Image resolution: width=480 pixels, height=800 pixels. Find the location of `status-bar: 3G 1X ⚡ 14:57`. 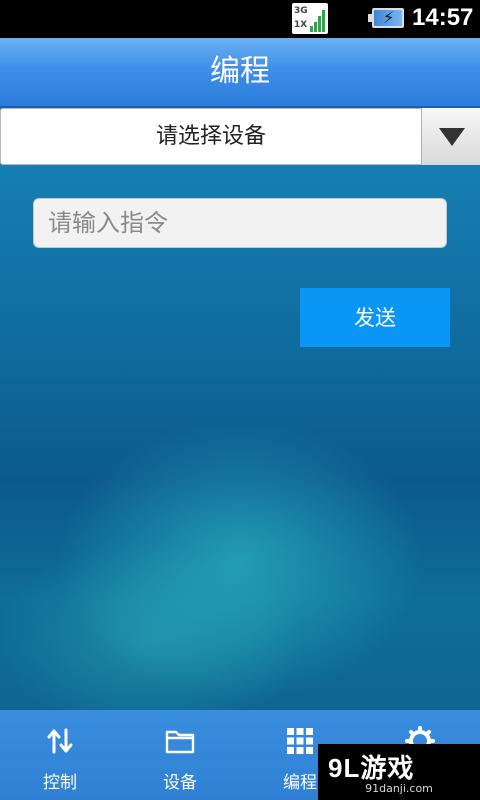

status-bar: 3G 1X ⚡ 14:57 is located at coordinates (240, 19).